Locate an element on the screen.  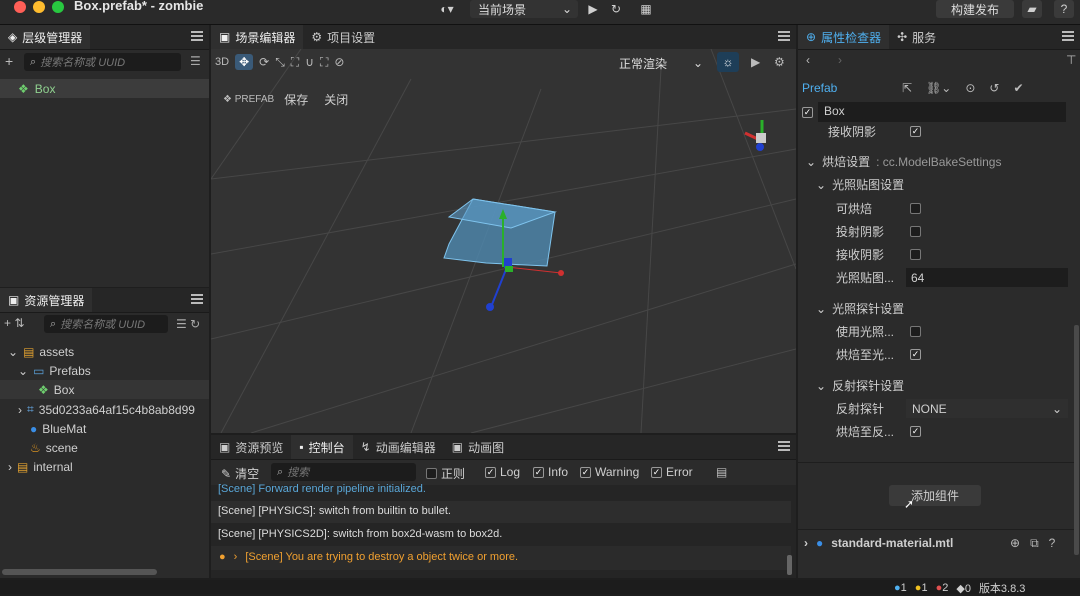
console-scrollbar is located at coordinates (789, 565).